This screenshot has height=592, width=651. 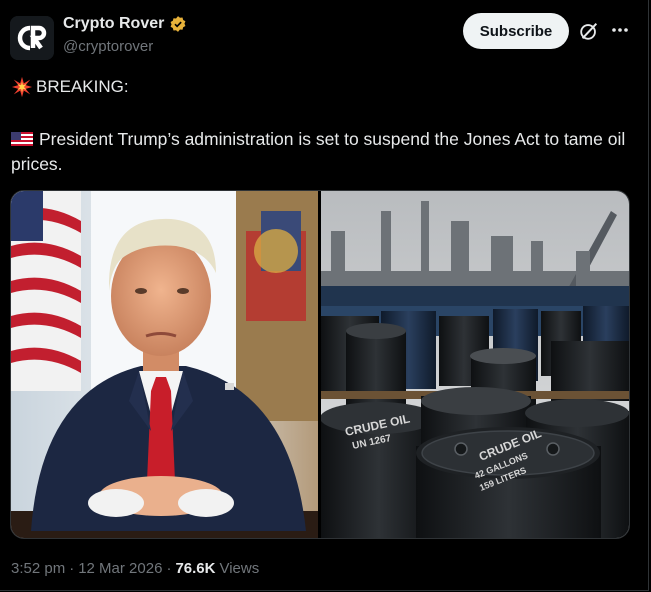 What do you see at coordinates (82, 86) in the screenshot?
I see `breaking-label: BREAKING:` at bounding box center [82, 86].